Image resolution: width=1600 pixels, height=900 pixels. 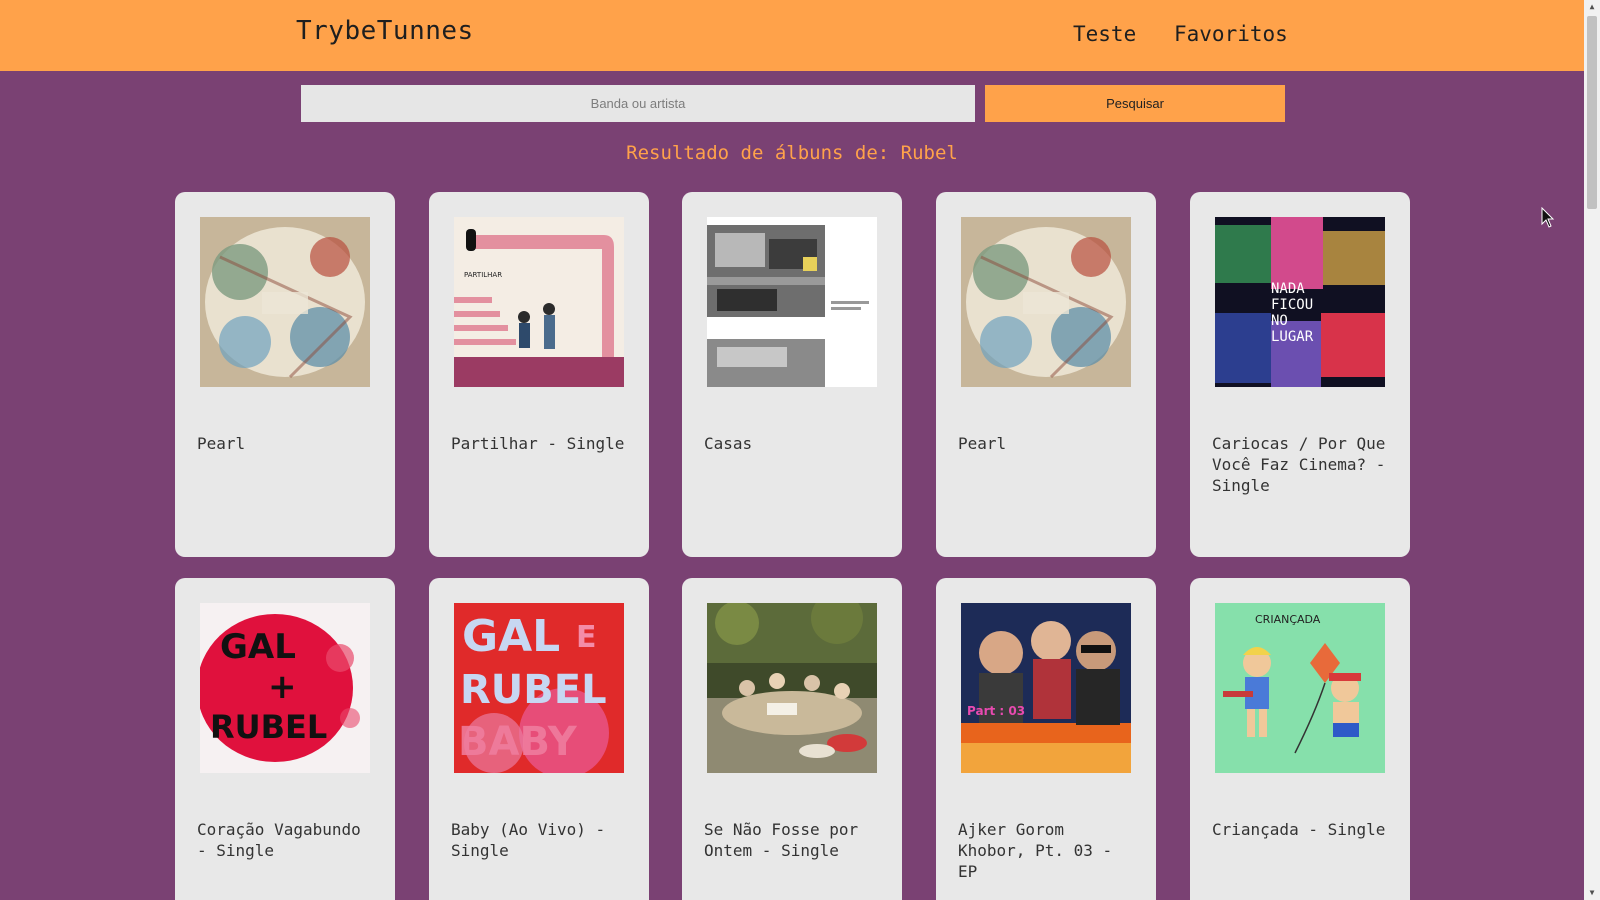 What do you see at coordinates (792, 35) in the screenshot?
I see `app-header: TrybeTunnes Teste Favoritos` at bounding box center [792, 35].